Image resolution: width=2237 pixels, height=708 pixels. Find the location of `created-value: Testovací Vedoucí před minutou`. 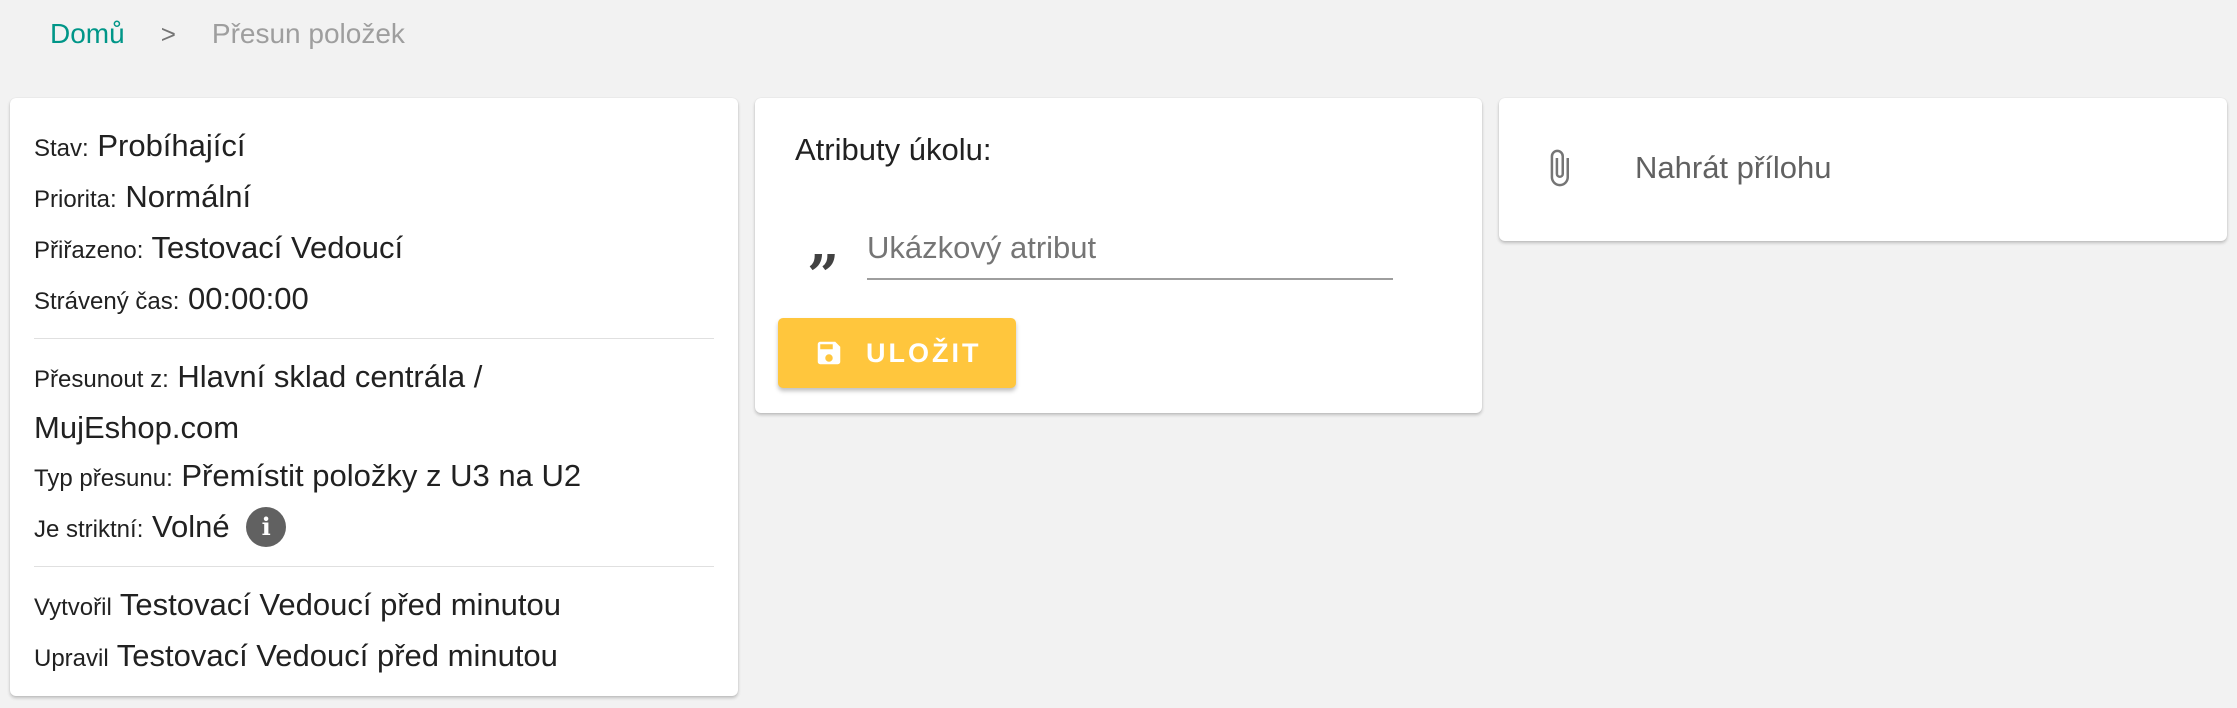

created-value: Testovací Vedoucí před minutou is located at coordinates (340, 604).